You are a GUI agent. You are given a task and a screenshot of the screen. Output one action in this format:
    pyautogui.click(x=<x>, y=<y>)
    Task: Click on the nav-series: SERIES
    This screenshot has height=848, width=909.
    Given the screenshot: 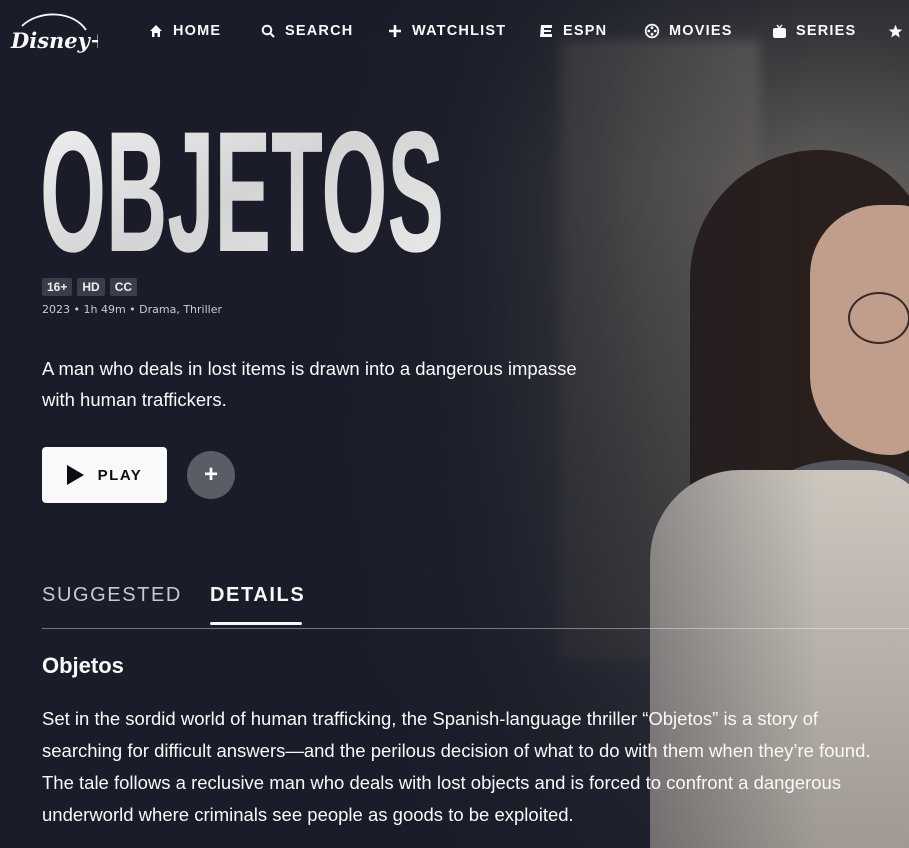 What is the action you would take?
    pyautogui.click(x=813, y=31)
    